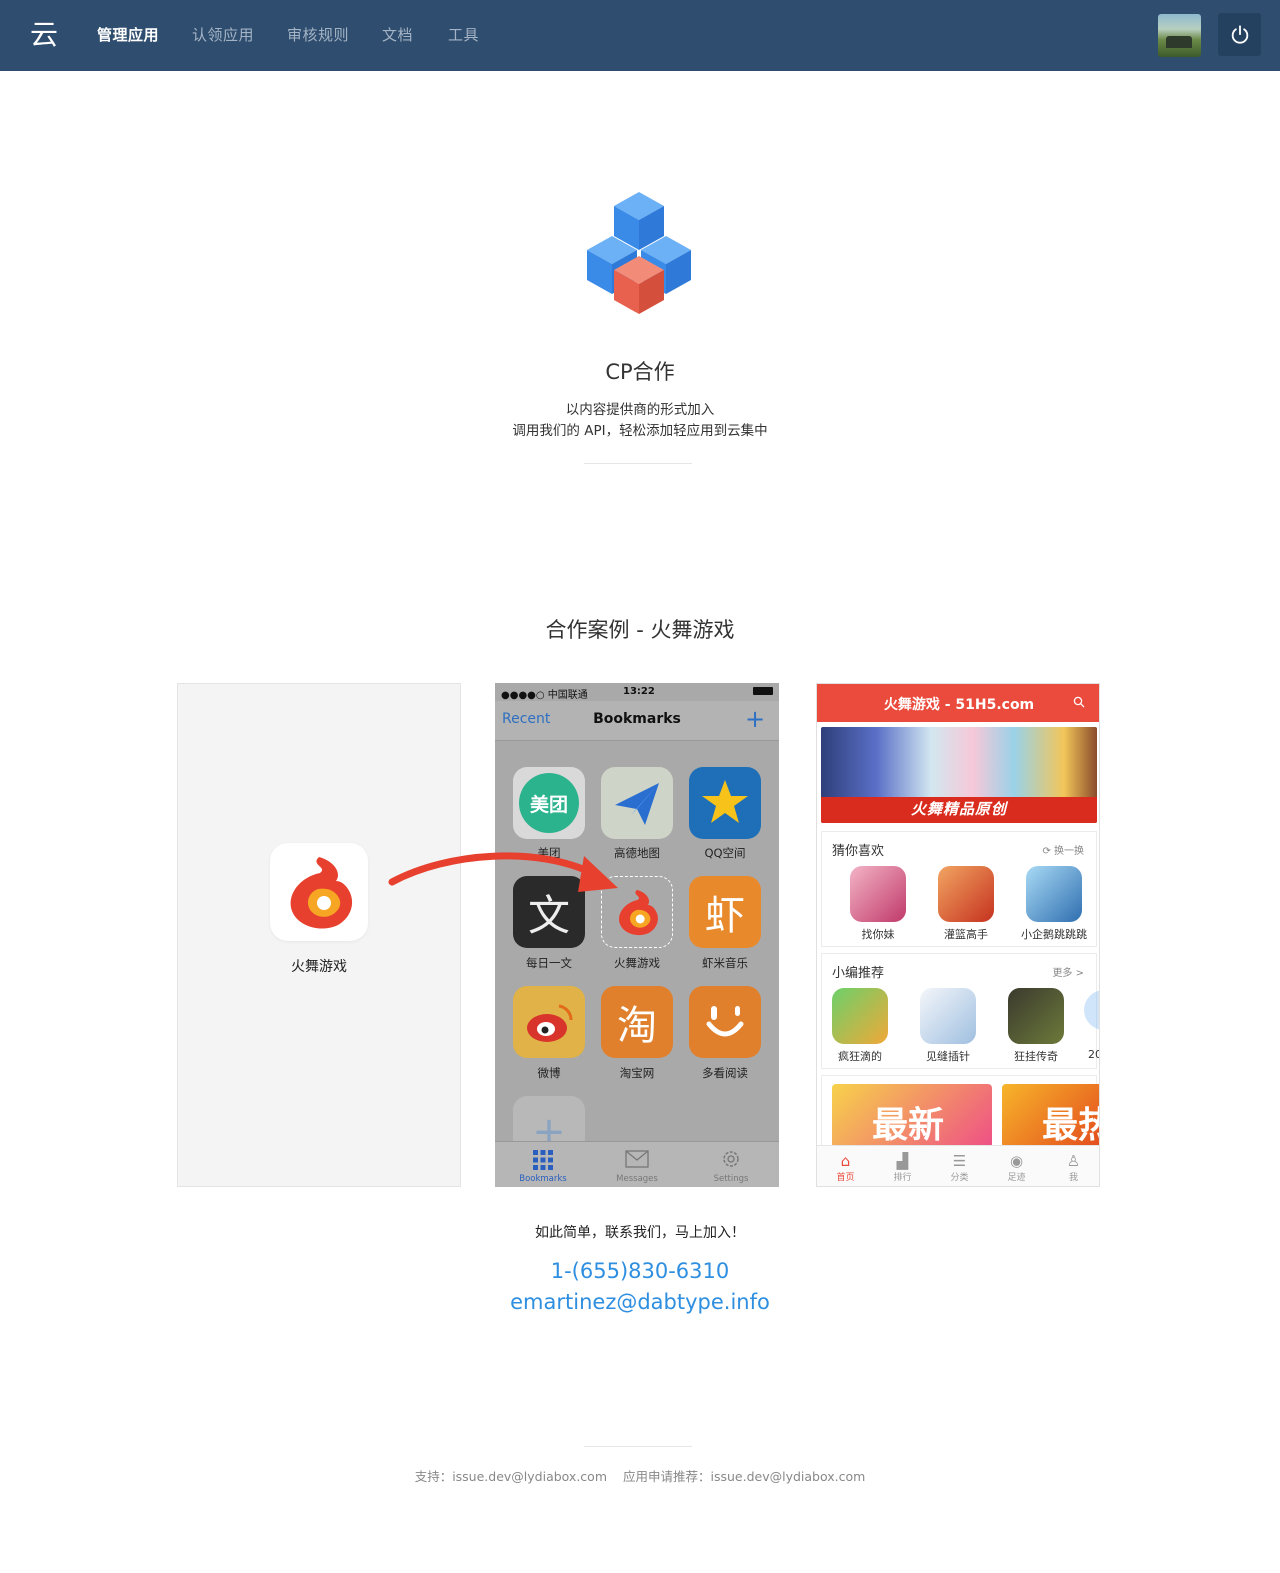 This screenshot has height=1573, width=1280. I want to click on app-label: 虾米音乐, so click(725, 963).